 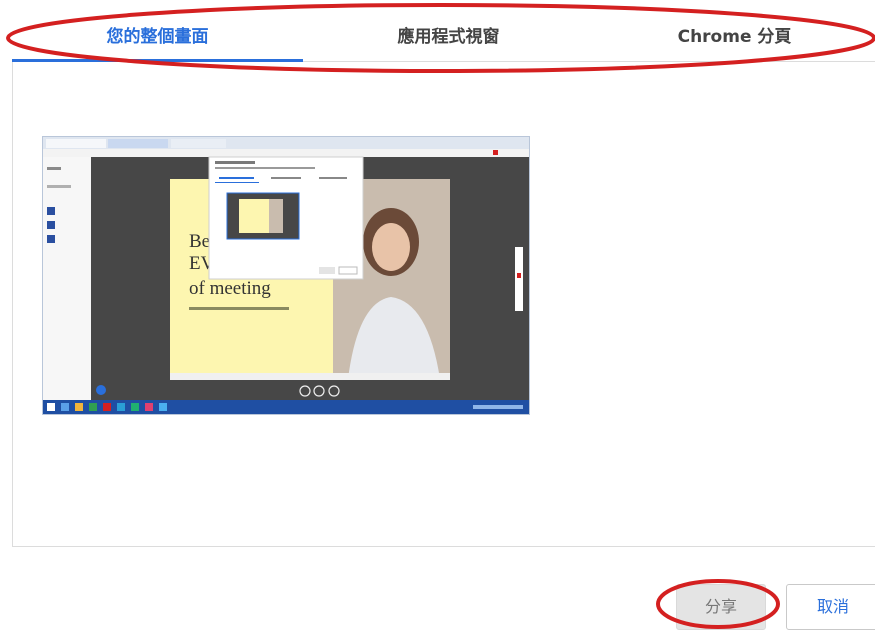 What do you see at coordinates (830, 607) in the screenshot?
I see `cancel-button: 取消` at bounding box center [830, 607].